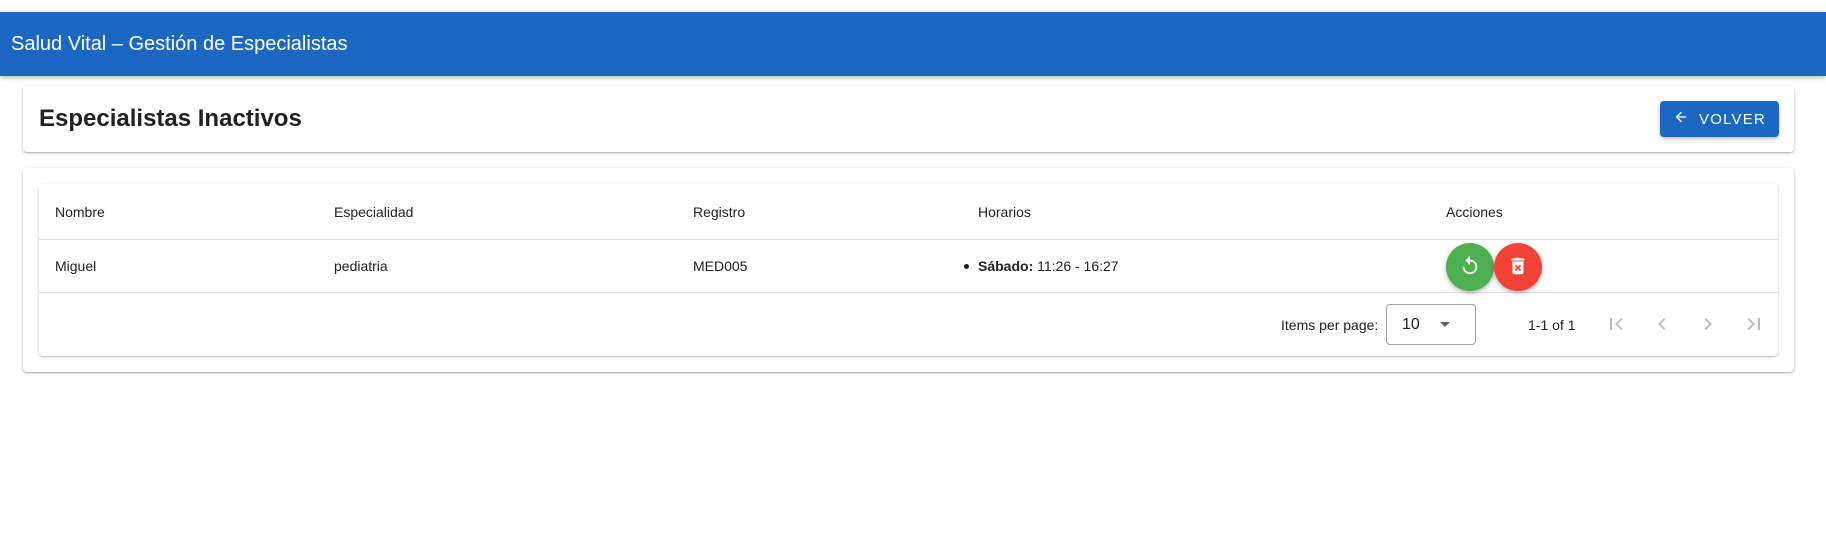 Image resolution: width=1826 pixels, height=534 pixels. I want to click on schedule-item: Sábado: 11:26 - 16:27, so click(1041, 266).